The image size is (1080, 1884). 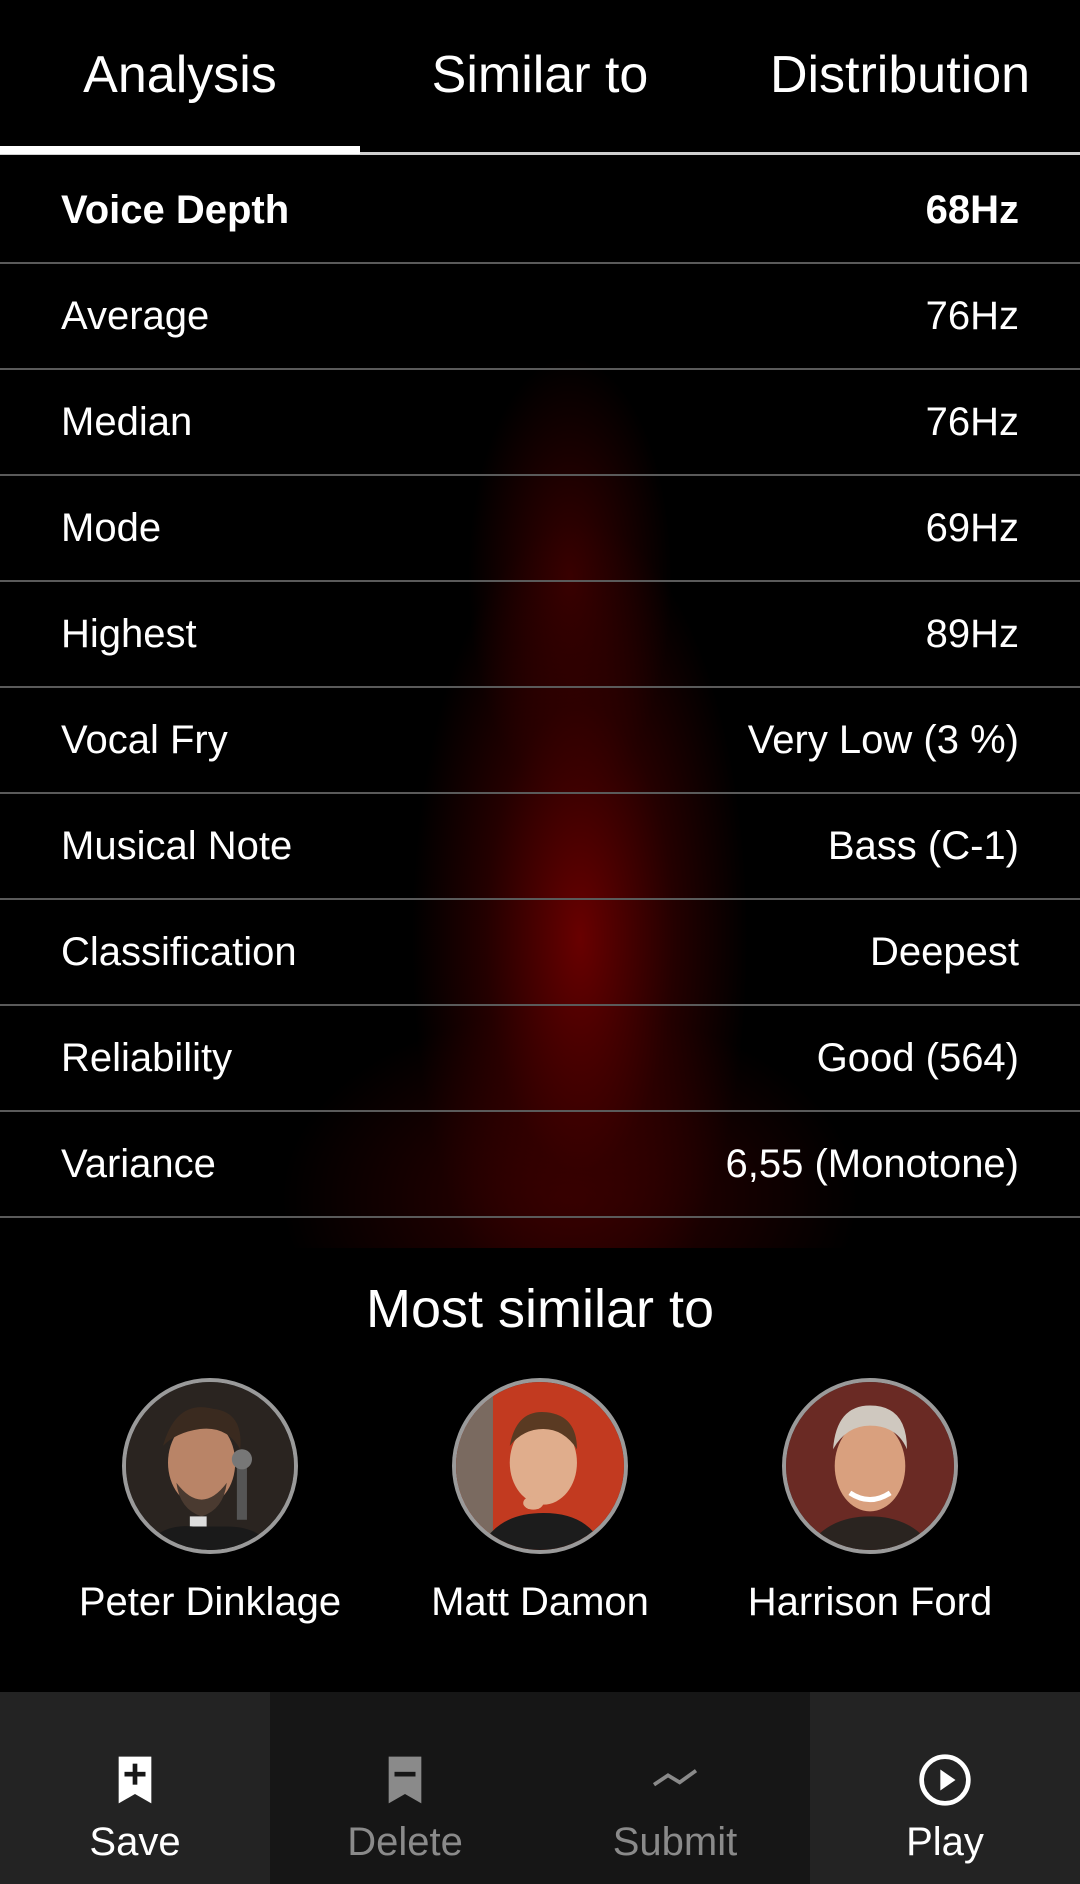 What do you see at coordinates (972, 633) in the screenshot?
I see `row-value: 89Hz` at bounding box center [972, 633].